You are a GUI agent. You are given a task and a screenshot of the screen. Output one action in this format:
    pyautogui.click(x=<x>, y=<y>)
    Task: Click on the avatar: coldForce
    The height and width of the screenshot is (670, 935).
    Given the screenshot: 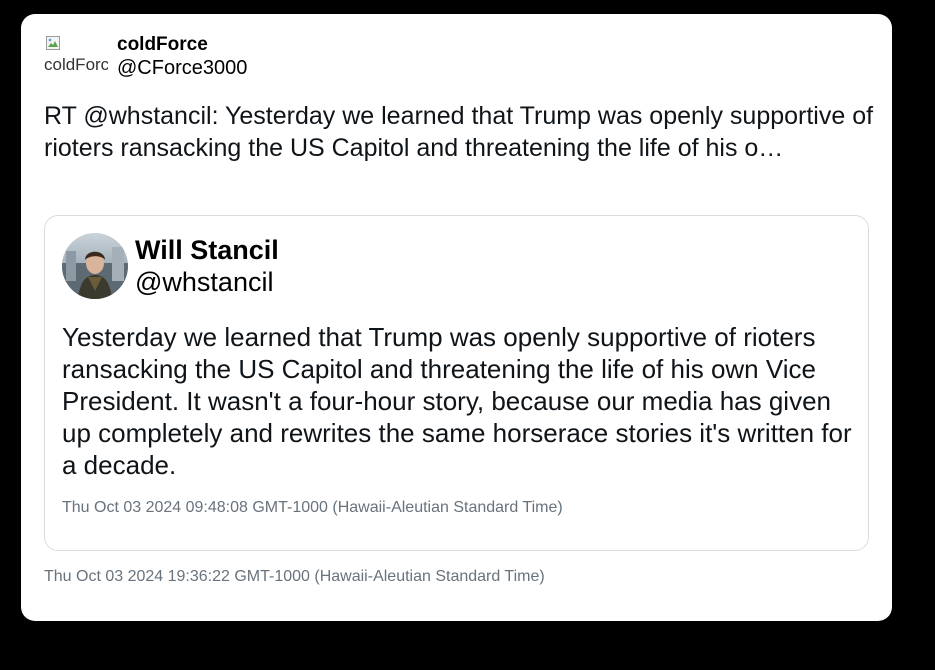 What is the action you would take?
    pyautogui.click(x=76, y=56)
    